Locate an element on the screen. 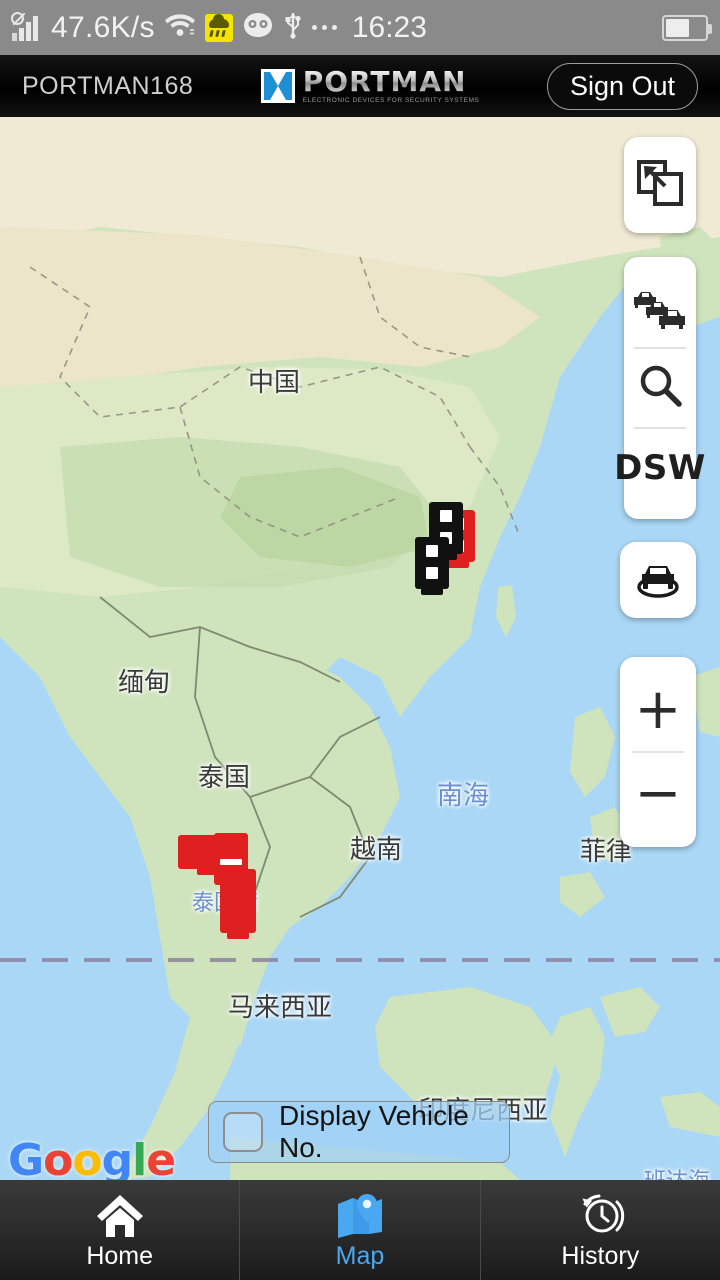 This screenshot has width=720, height=1280. vehicles-button is located at coordinates (660, 308).